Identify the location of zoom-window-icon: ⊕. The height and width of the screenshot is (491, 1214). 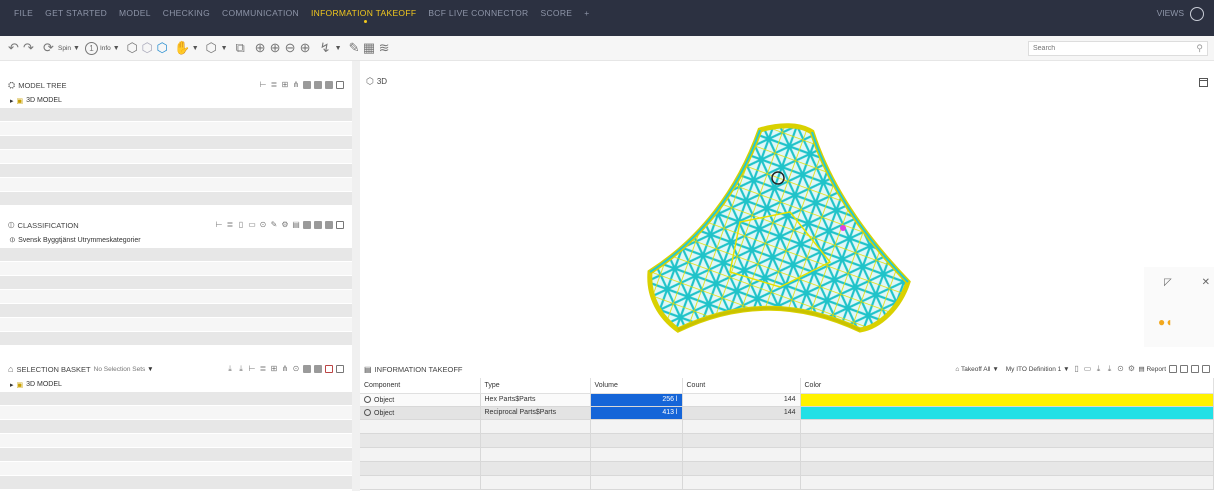
(305, 48).